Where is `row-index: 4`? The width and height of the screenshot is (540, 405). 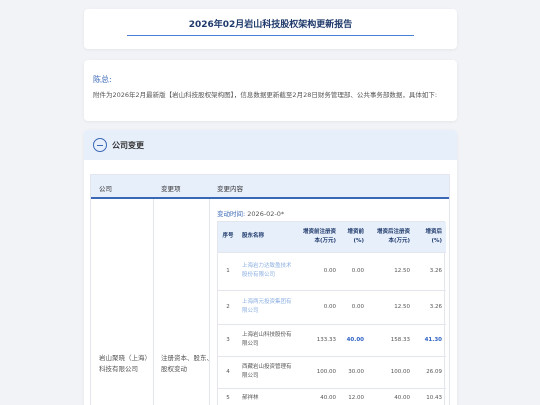 row-index: 4 is located at coordinates (228, 372).